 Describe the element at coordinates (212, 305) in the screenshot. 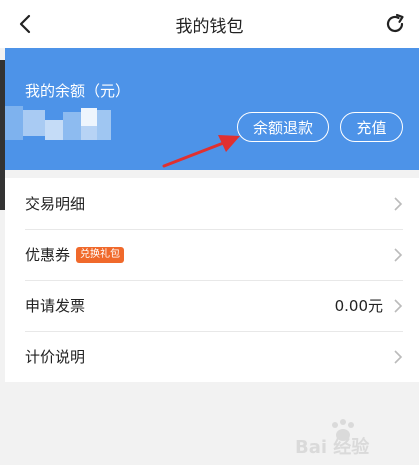

I see `invoice-request-row: 申请发票 0.00元` at that location.